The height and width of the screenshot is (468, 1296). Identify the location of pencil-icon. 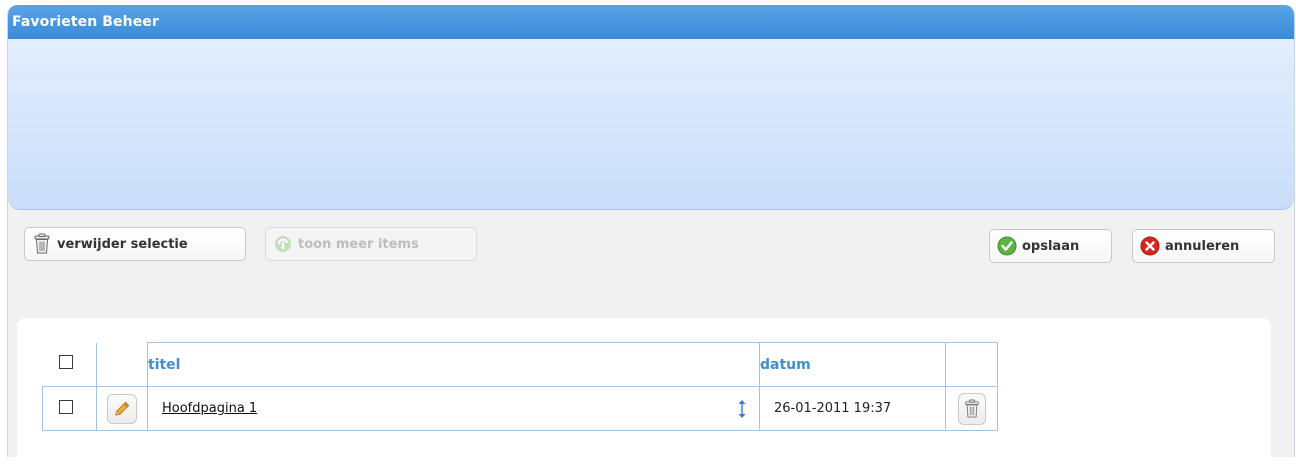
(122, 409).